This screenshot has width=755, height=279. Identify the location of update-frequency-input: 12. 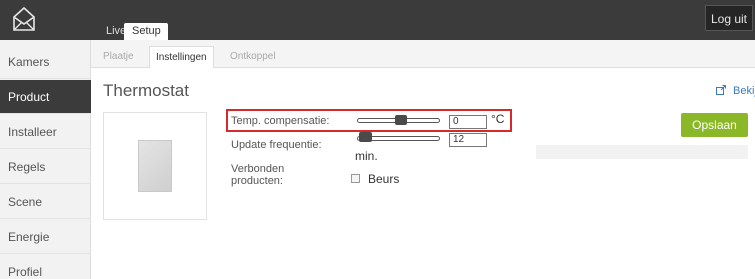
(468, 140).